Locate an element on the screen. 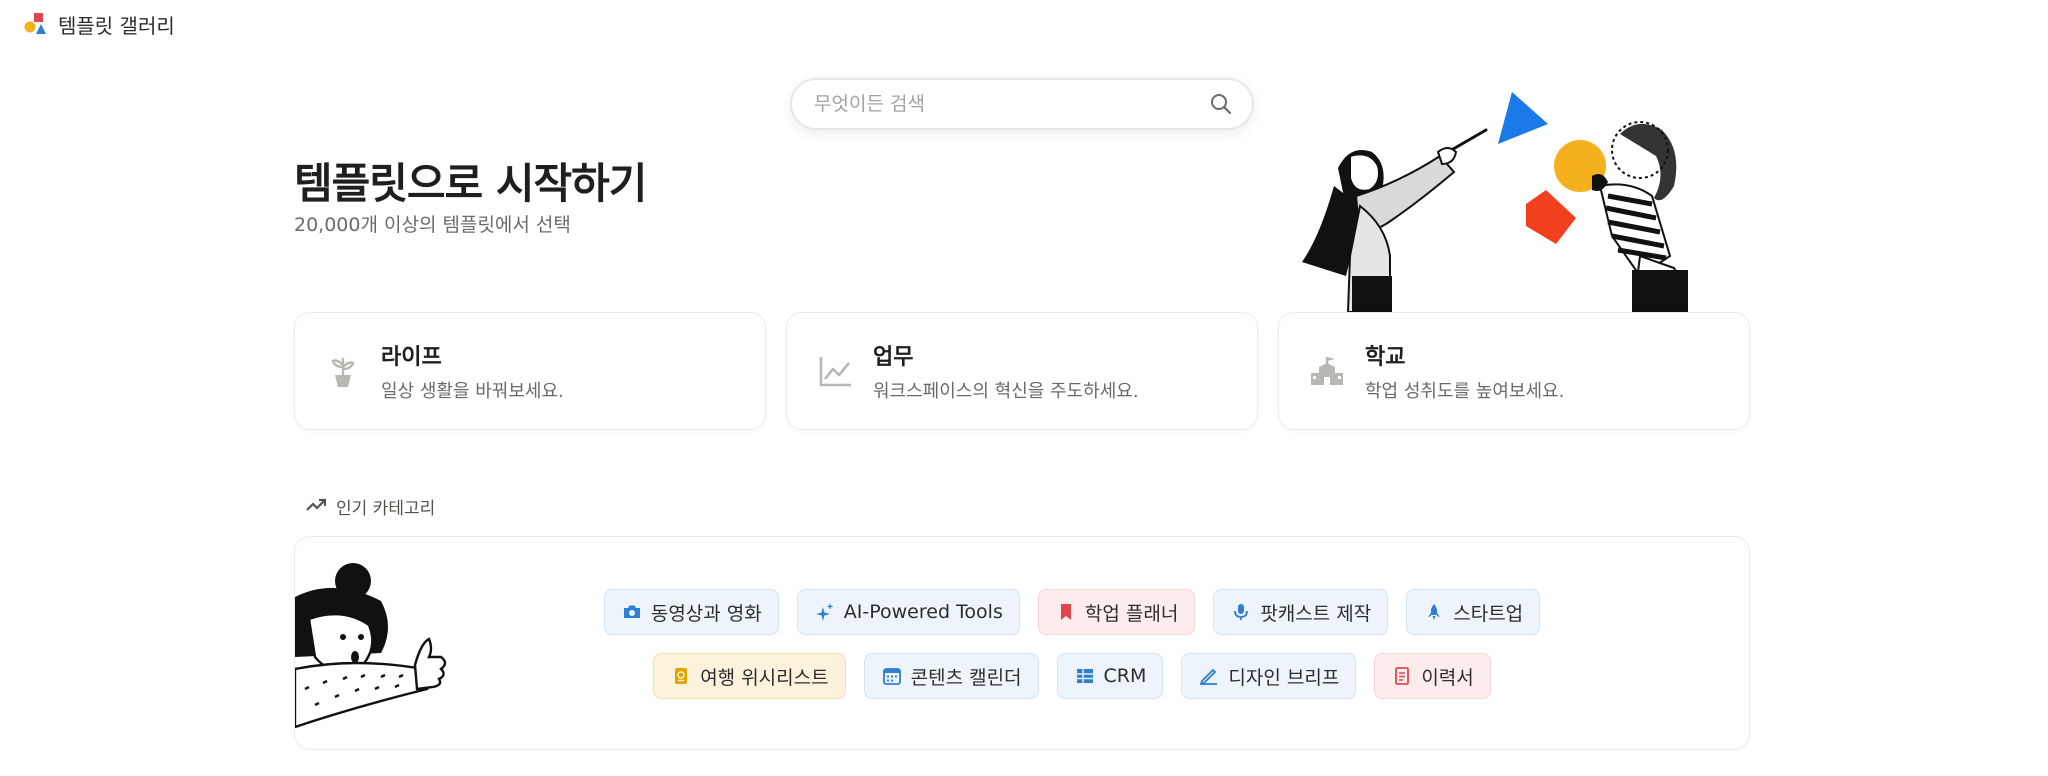 The height and width of the screenshot is (776, 2048). chip-study-planner: 학업 플래너 is located at coordinates (1116, 612).